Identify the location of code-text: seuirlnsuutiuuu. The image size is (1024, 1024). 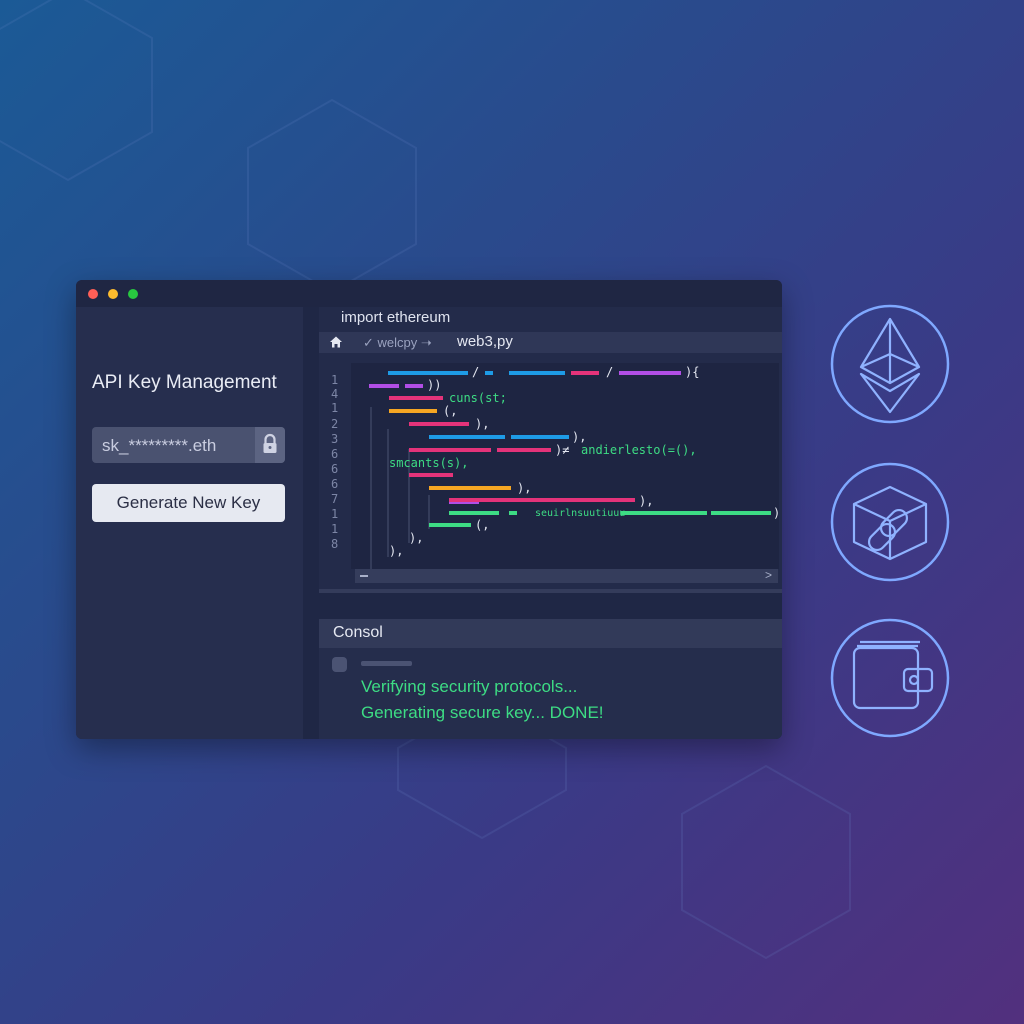
(580, 513).